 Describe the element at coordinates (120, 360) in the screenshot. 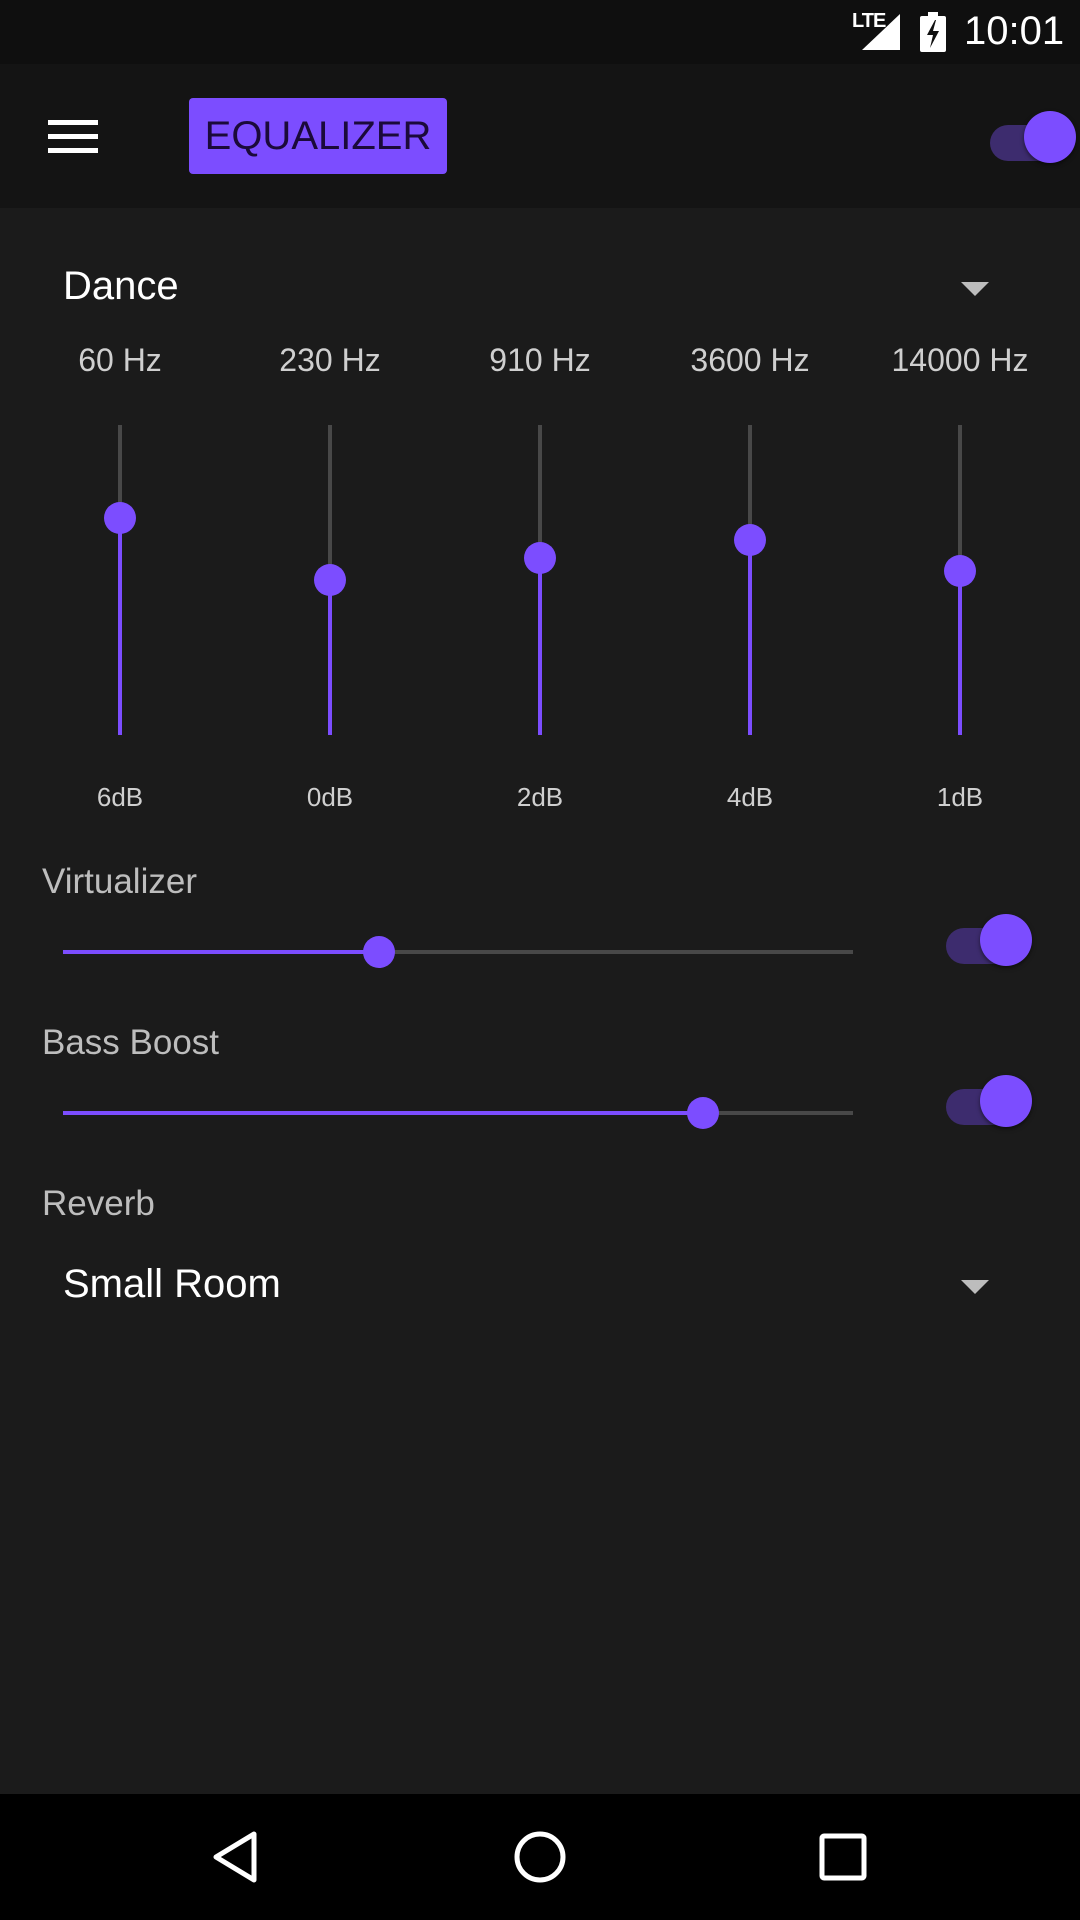

I see `band-frequency-label: 60 Hz` at that location.